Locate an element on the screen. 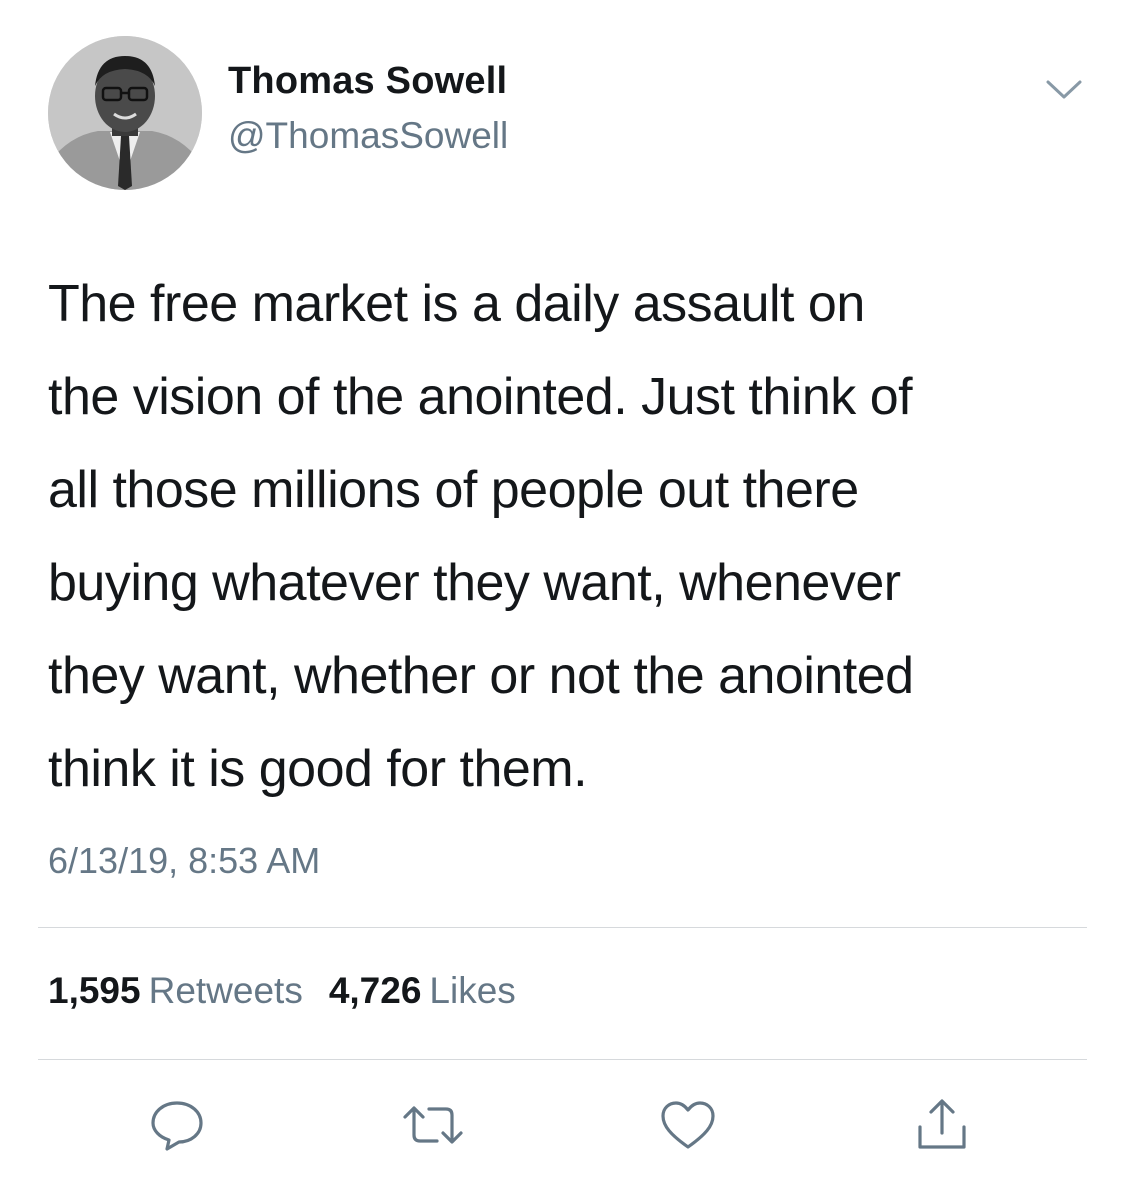 The height and width of the screenshot is (1185, 1125). reply-button is located at coordinates (177, 1125).